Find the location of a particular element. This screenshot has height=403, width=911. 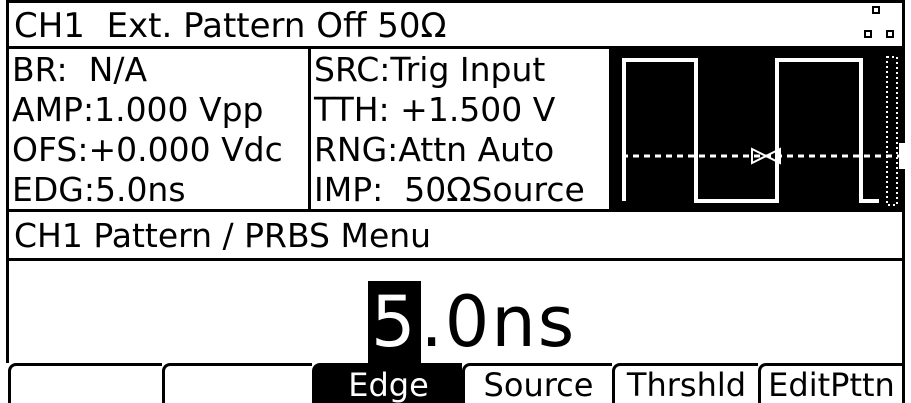

menu-title-divider is located at coordinates (455, 259).